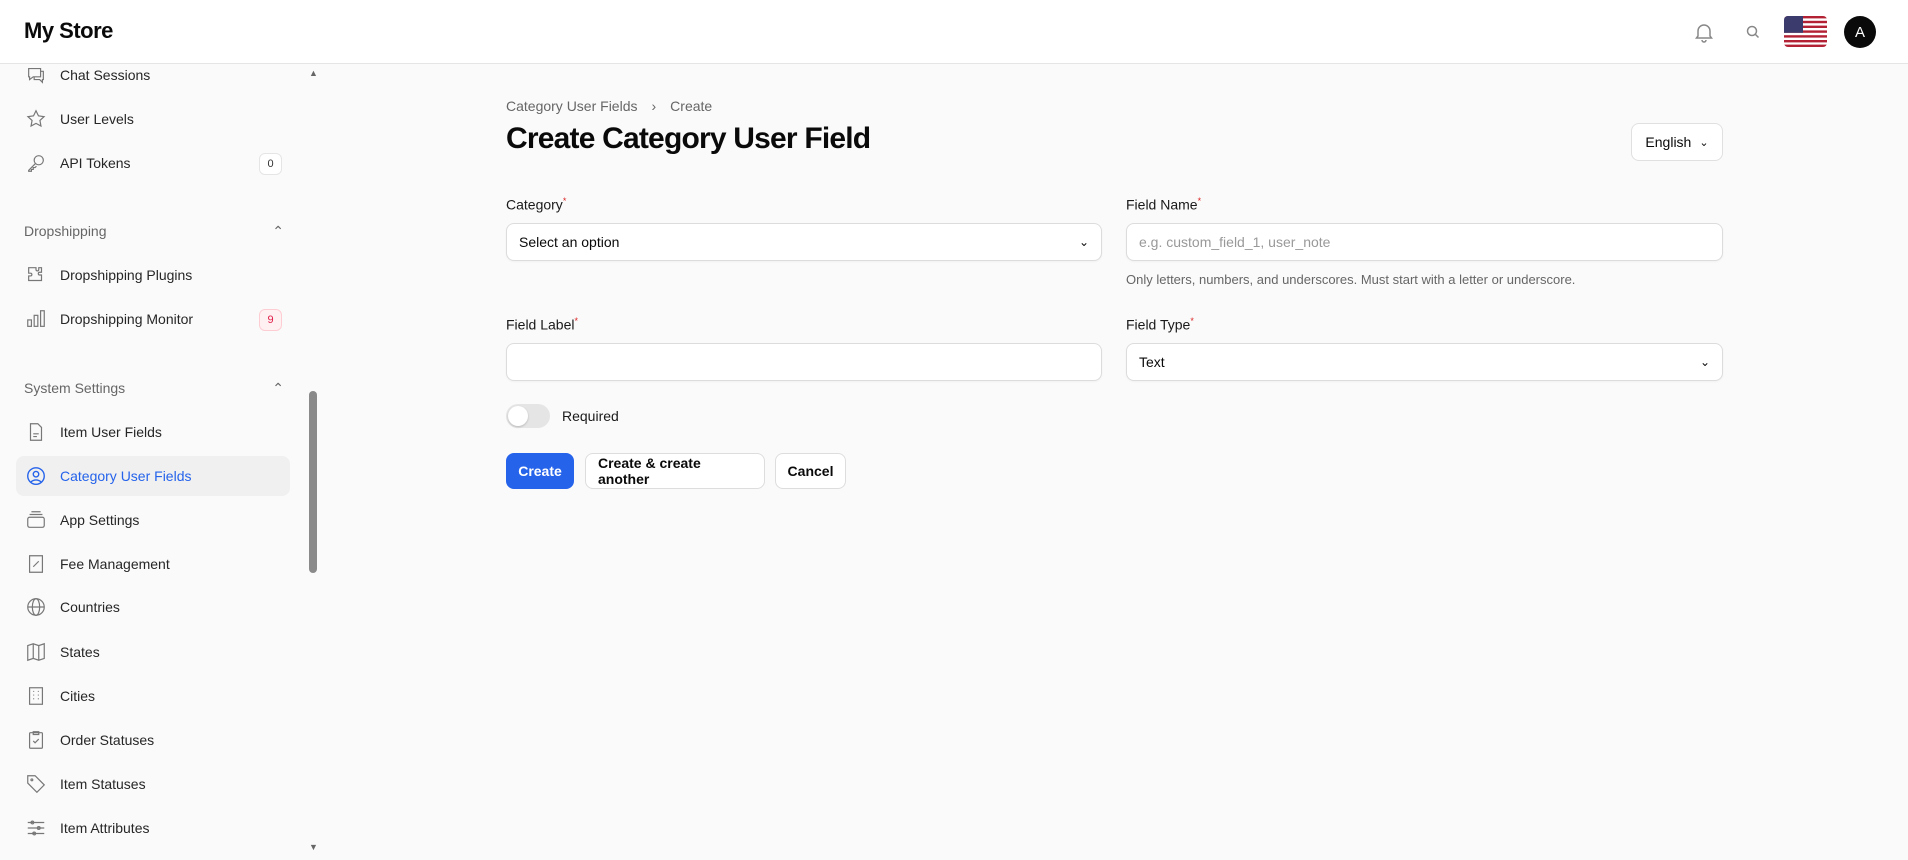  Describe the element at coordinates (68, 31) in the screenshot. I see `app-logo: My Store` at that location.